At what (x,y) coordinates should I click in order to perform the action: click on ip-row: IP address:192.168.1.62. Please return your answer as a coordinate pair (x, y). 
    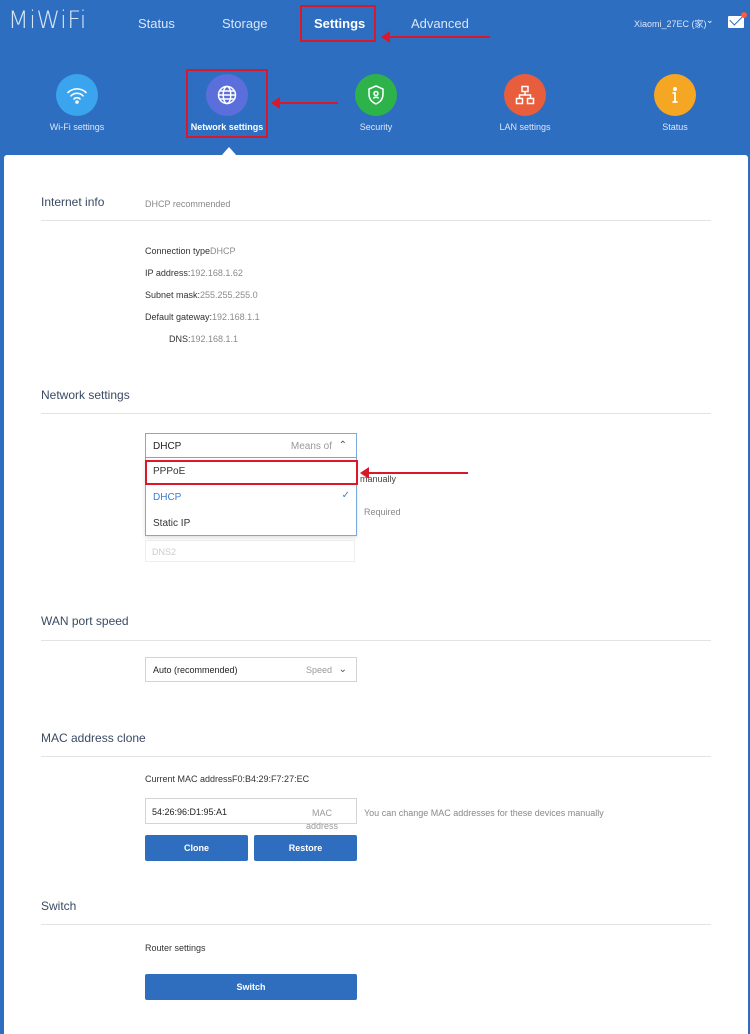
    Looking at the image, I should click on (194, 273).